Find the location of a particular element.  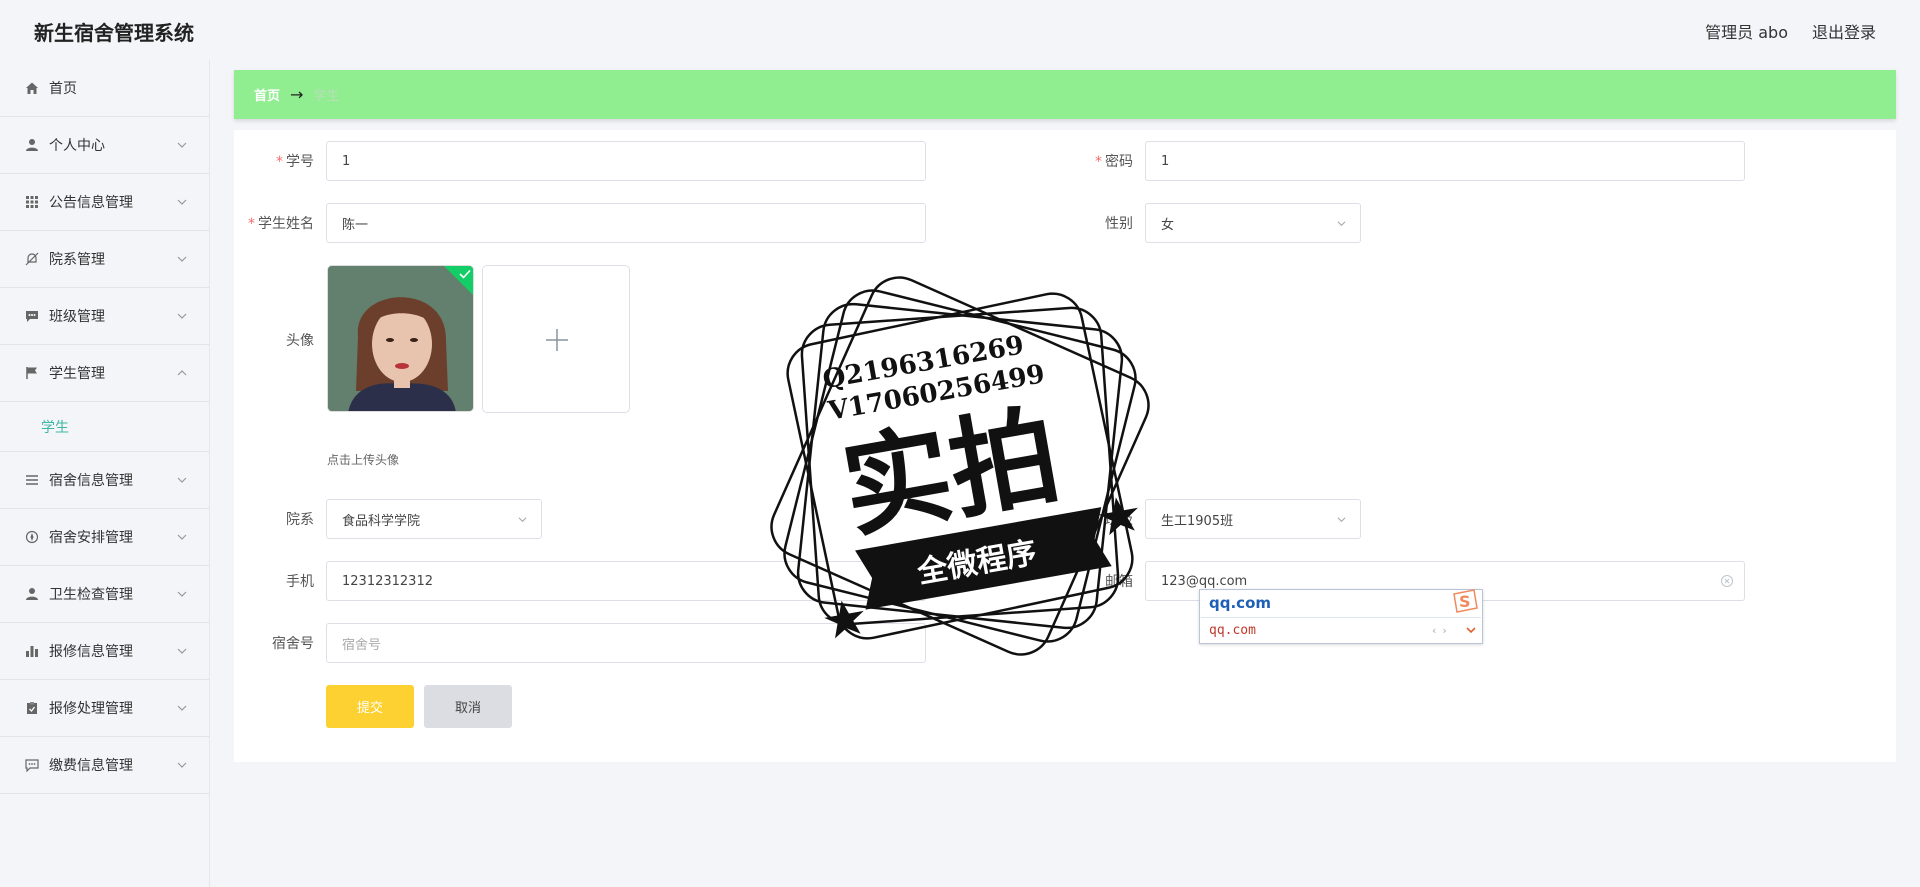

ime-candidate-item: qq.com is located at coordinates (1232, 630).